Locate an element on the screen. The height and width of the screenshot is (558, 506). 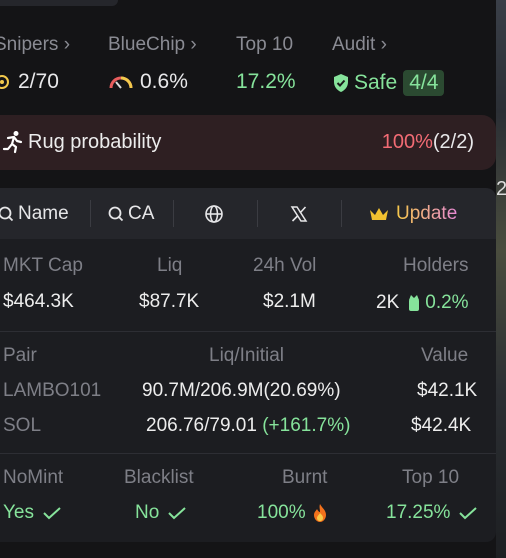
pair-value: $42.4K is located at coordinates (441, 425).